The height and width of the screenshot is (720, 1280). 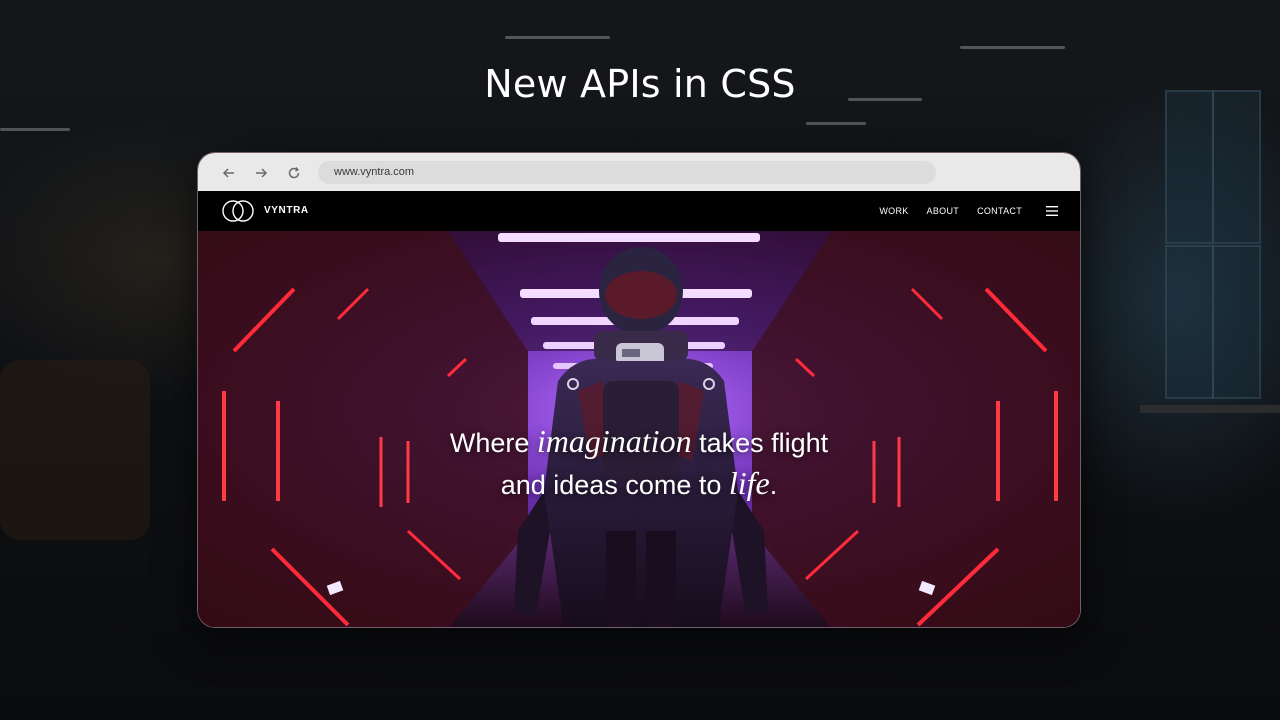 What do you see at coordinates (893, 211) in the screenshot?
I see `menu-item-work: WORK` at bounding box center [893, 211].